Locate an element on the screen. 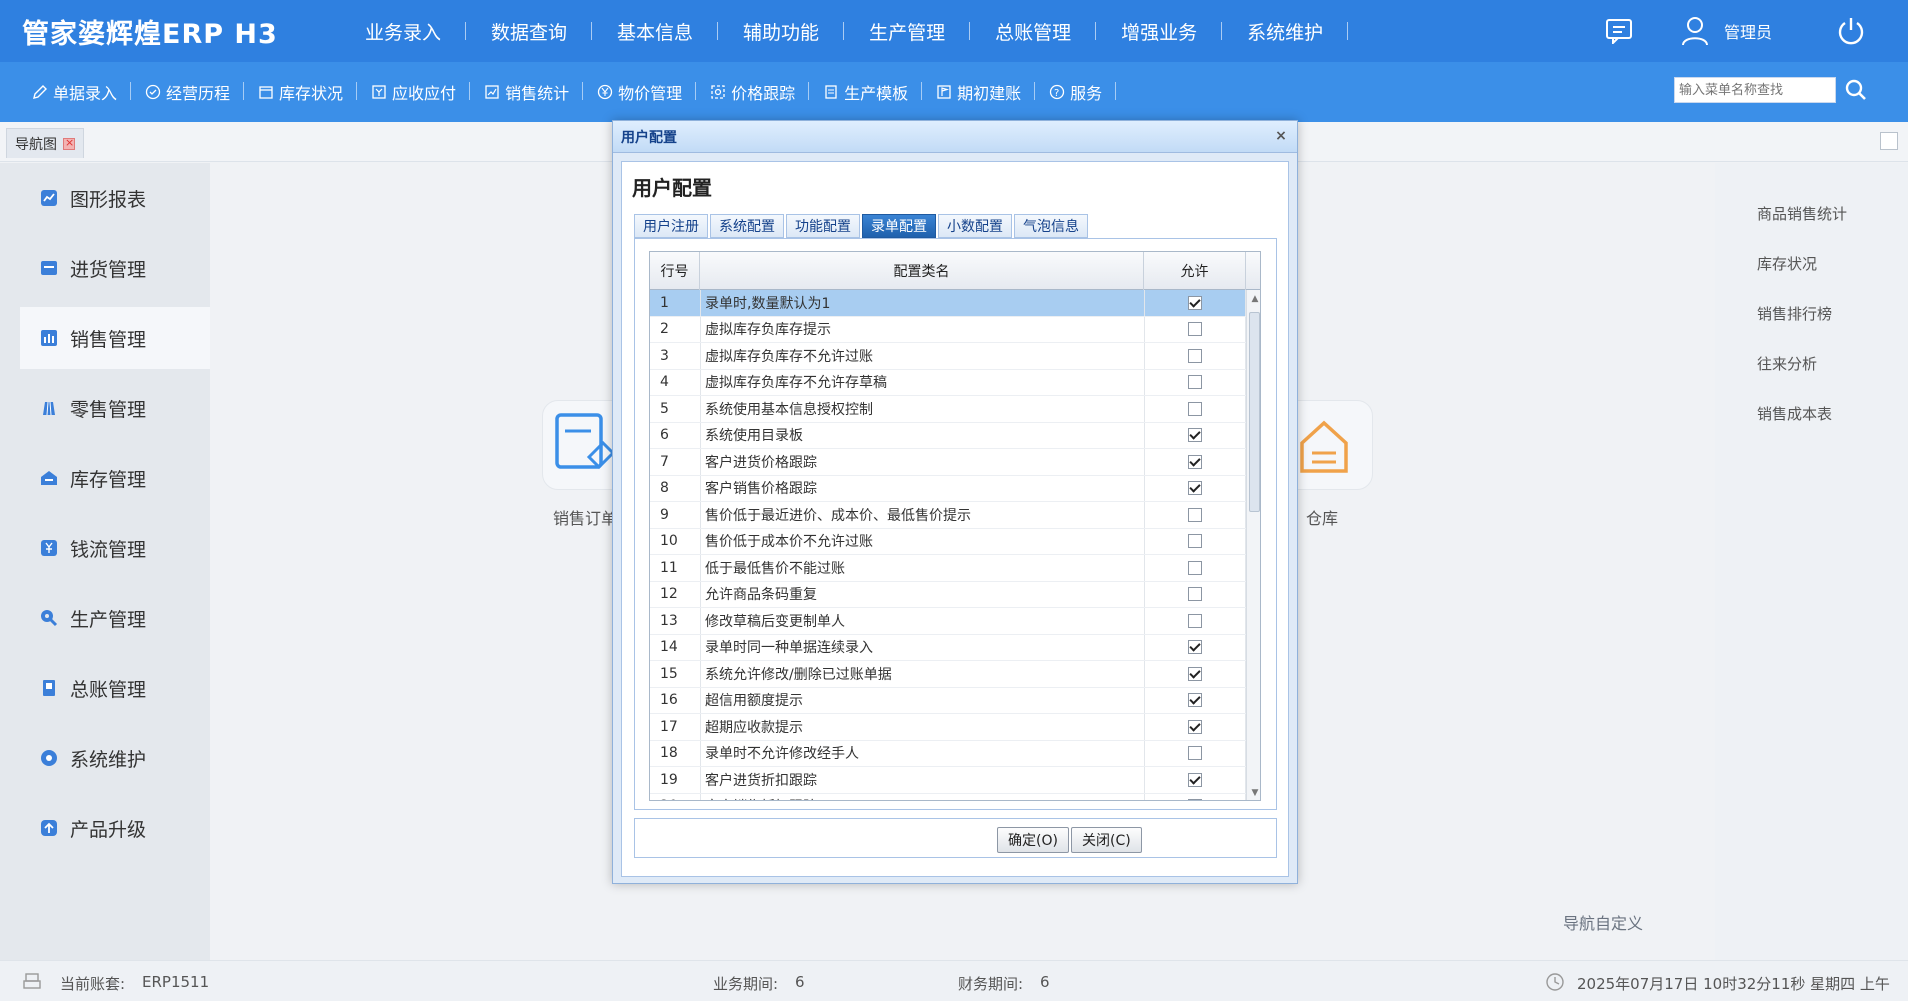 The width and height of the screenshot is (1908, 1001). top-nav-item-query: 数据查询 is located at coordinates (529, 31).